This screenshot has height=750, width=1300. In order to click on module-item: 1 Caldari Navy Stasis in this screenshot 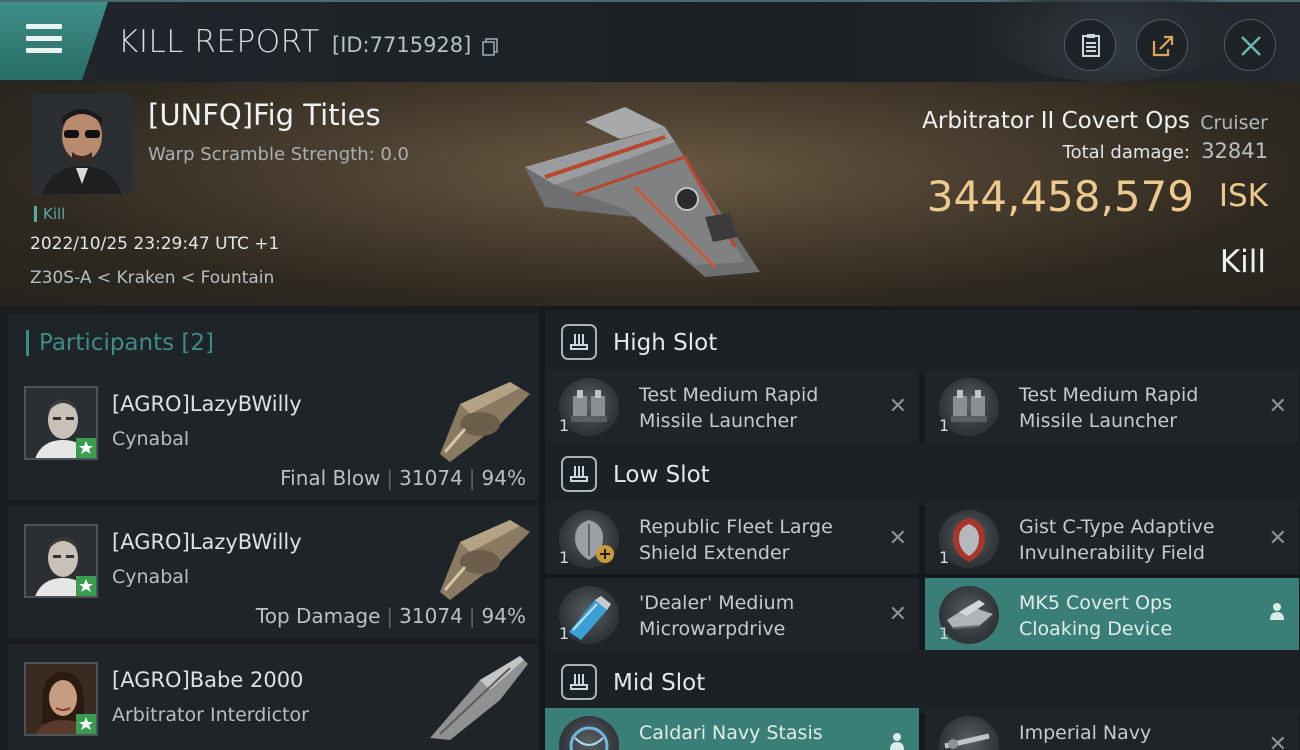, I will do `click(732, 729)`.